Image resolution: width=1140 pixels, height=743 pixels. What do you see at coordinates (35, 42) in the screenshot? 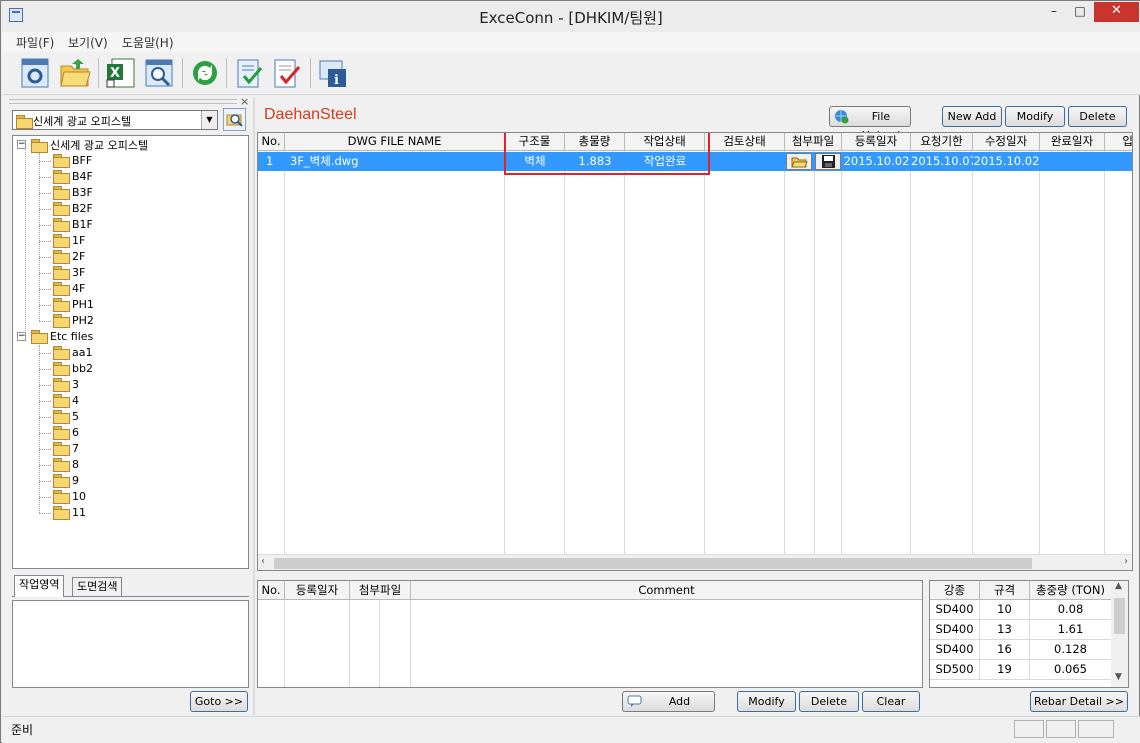
I see `menu-file: 파일(F)` at bounding box center [35, 42].